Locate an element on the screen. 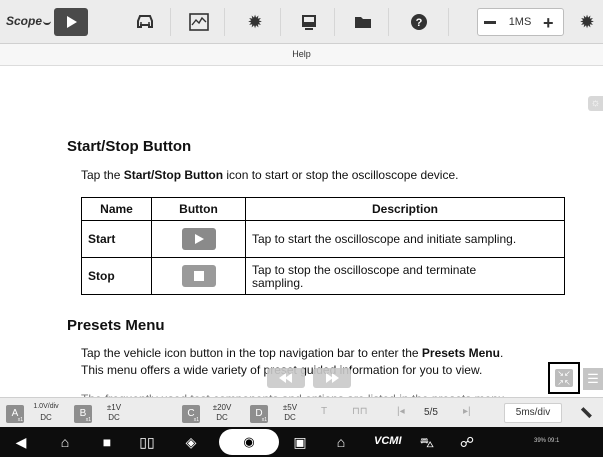 Image resolution: width=603 pixels, height=457 pixels. column-header: Name is located at coordinates (116, 209).